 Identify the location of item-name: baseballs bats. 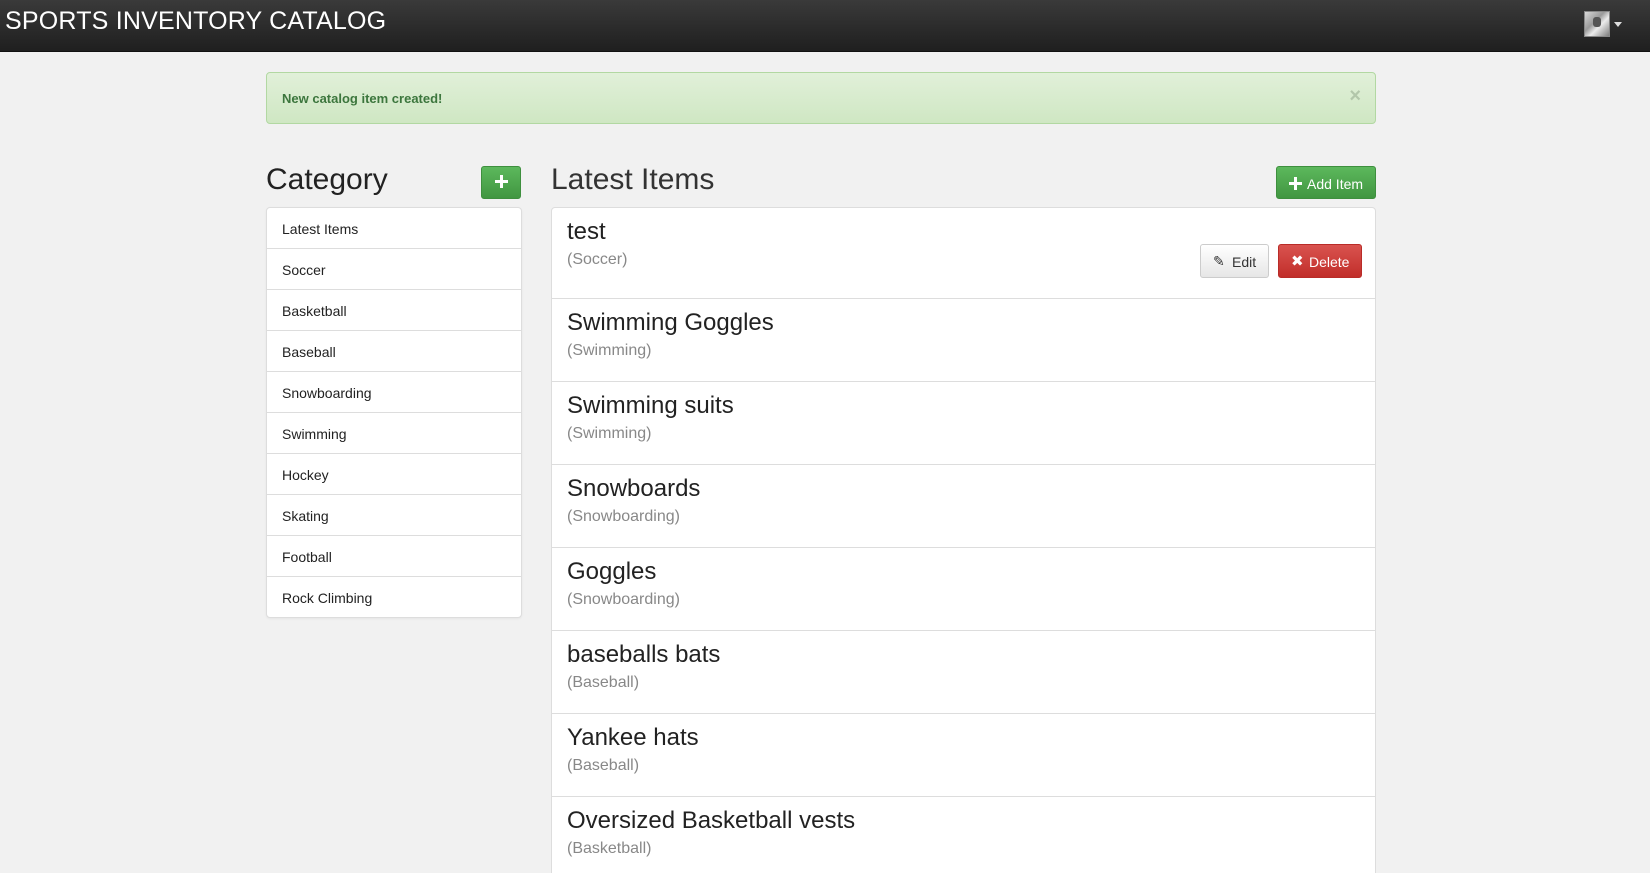
(643, 655).